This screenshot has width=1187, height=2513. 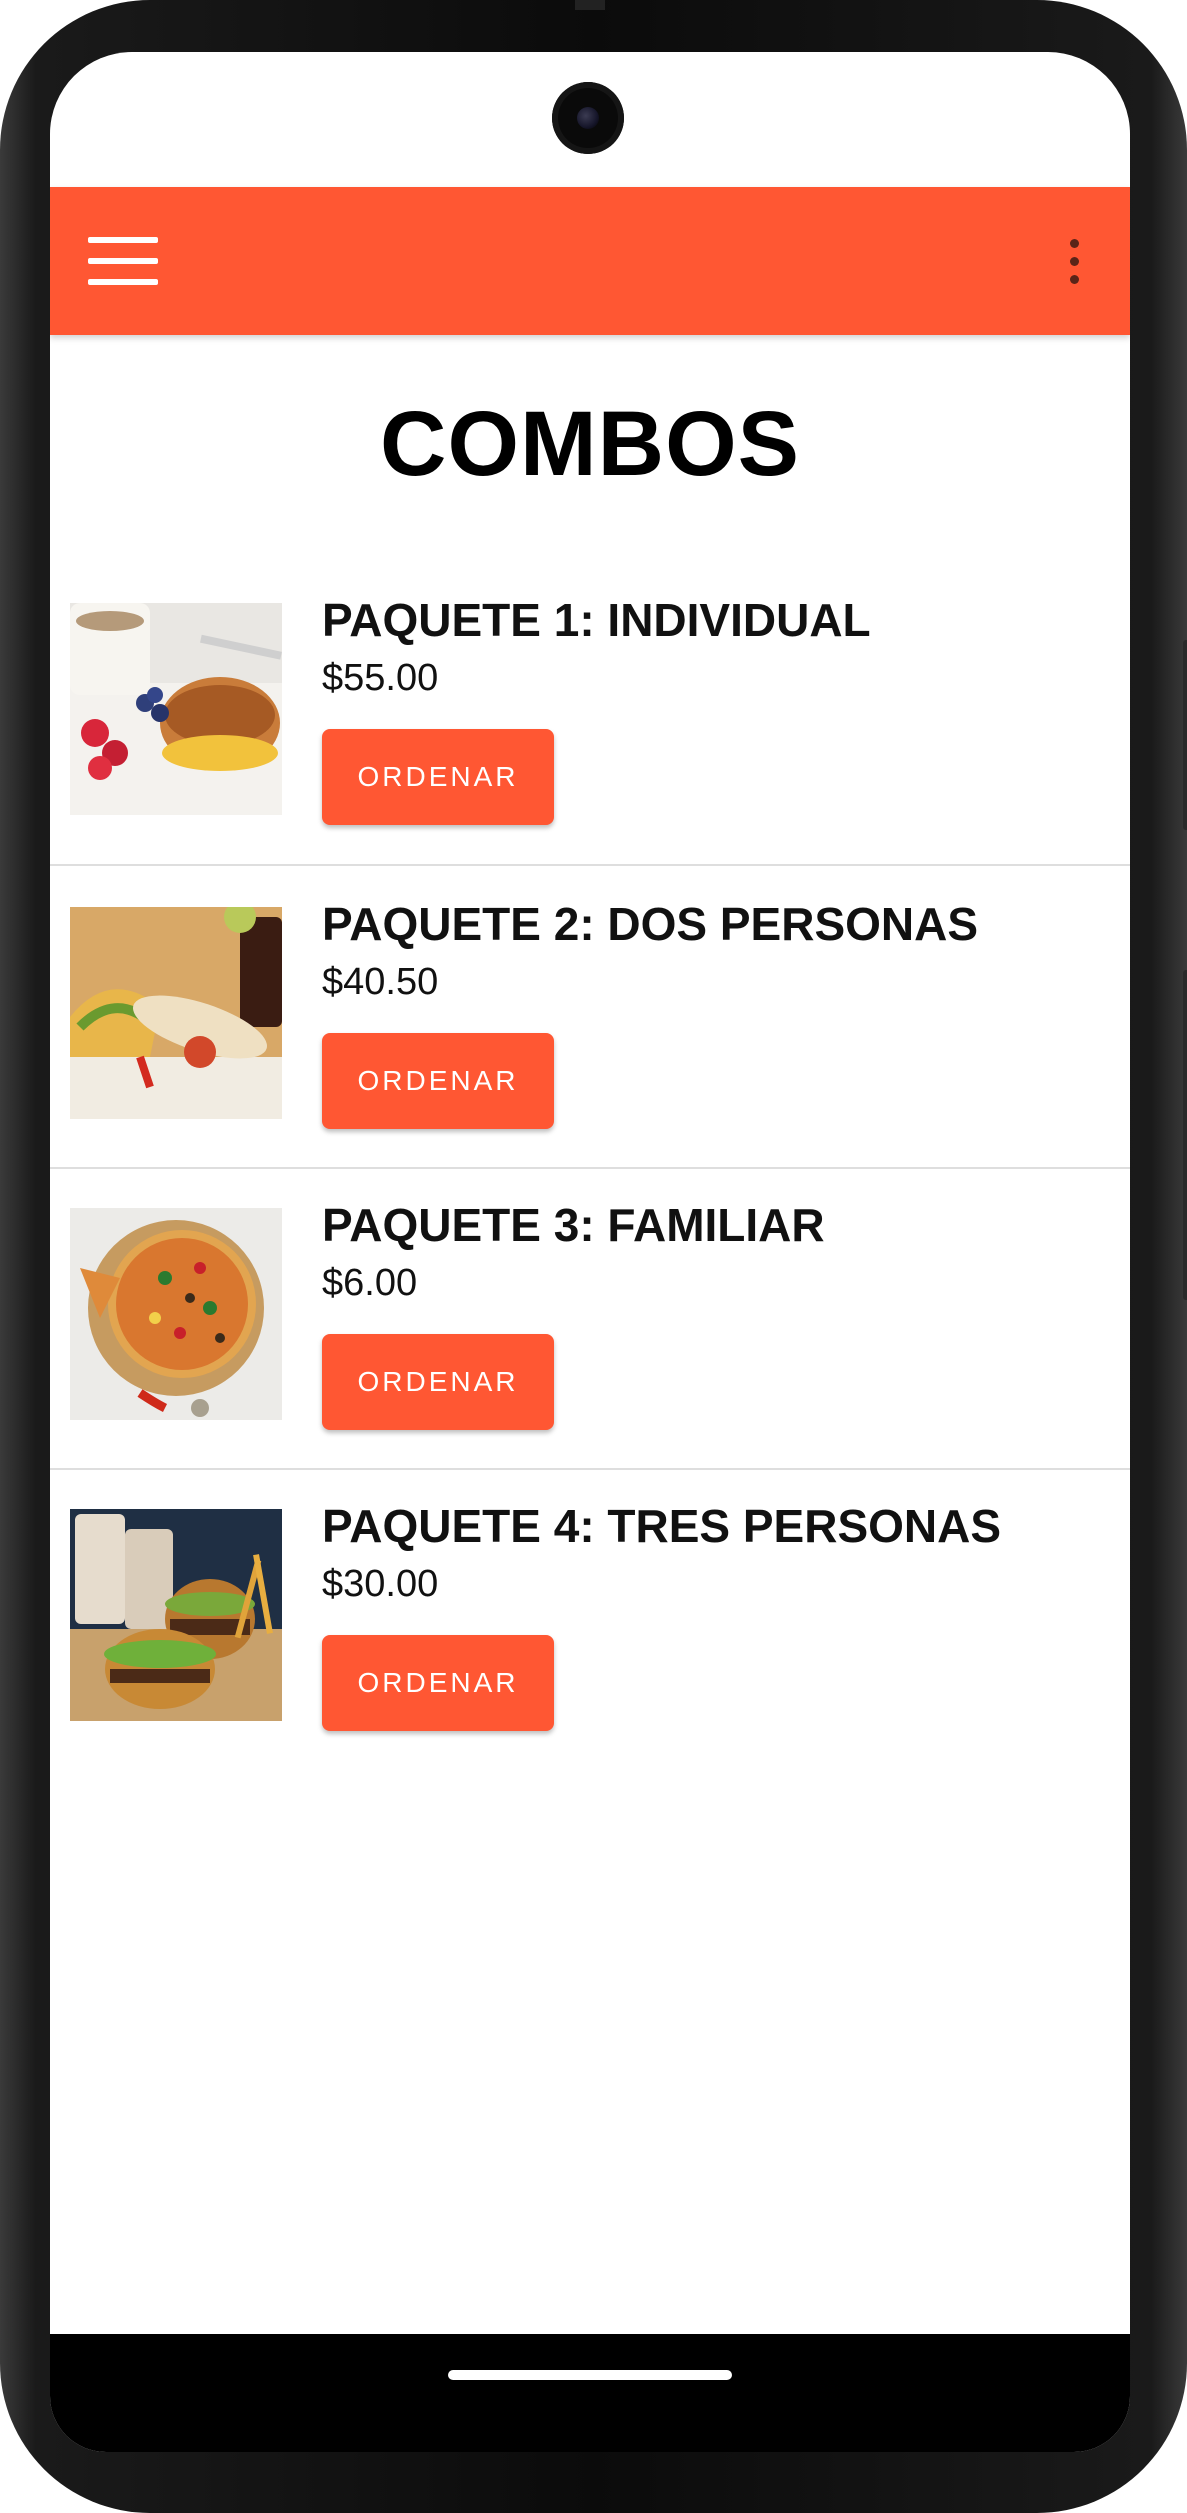 I want to click on combo-price: $55.00, so click(x=380, y=678).